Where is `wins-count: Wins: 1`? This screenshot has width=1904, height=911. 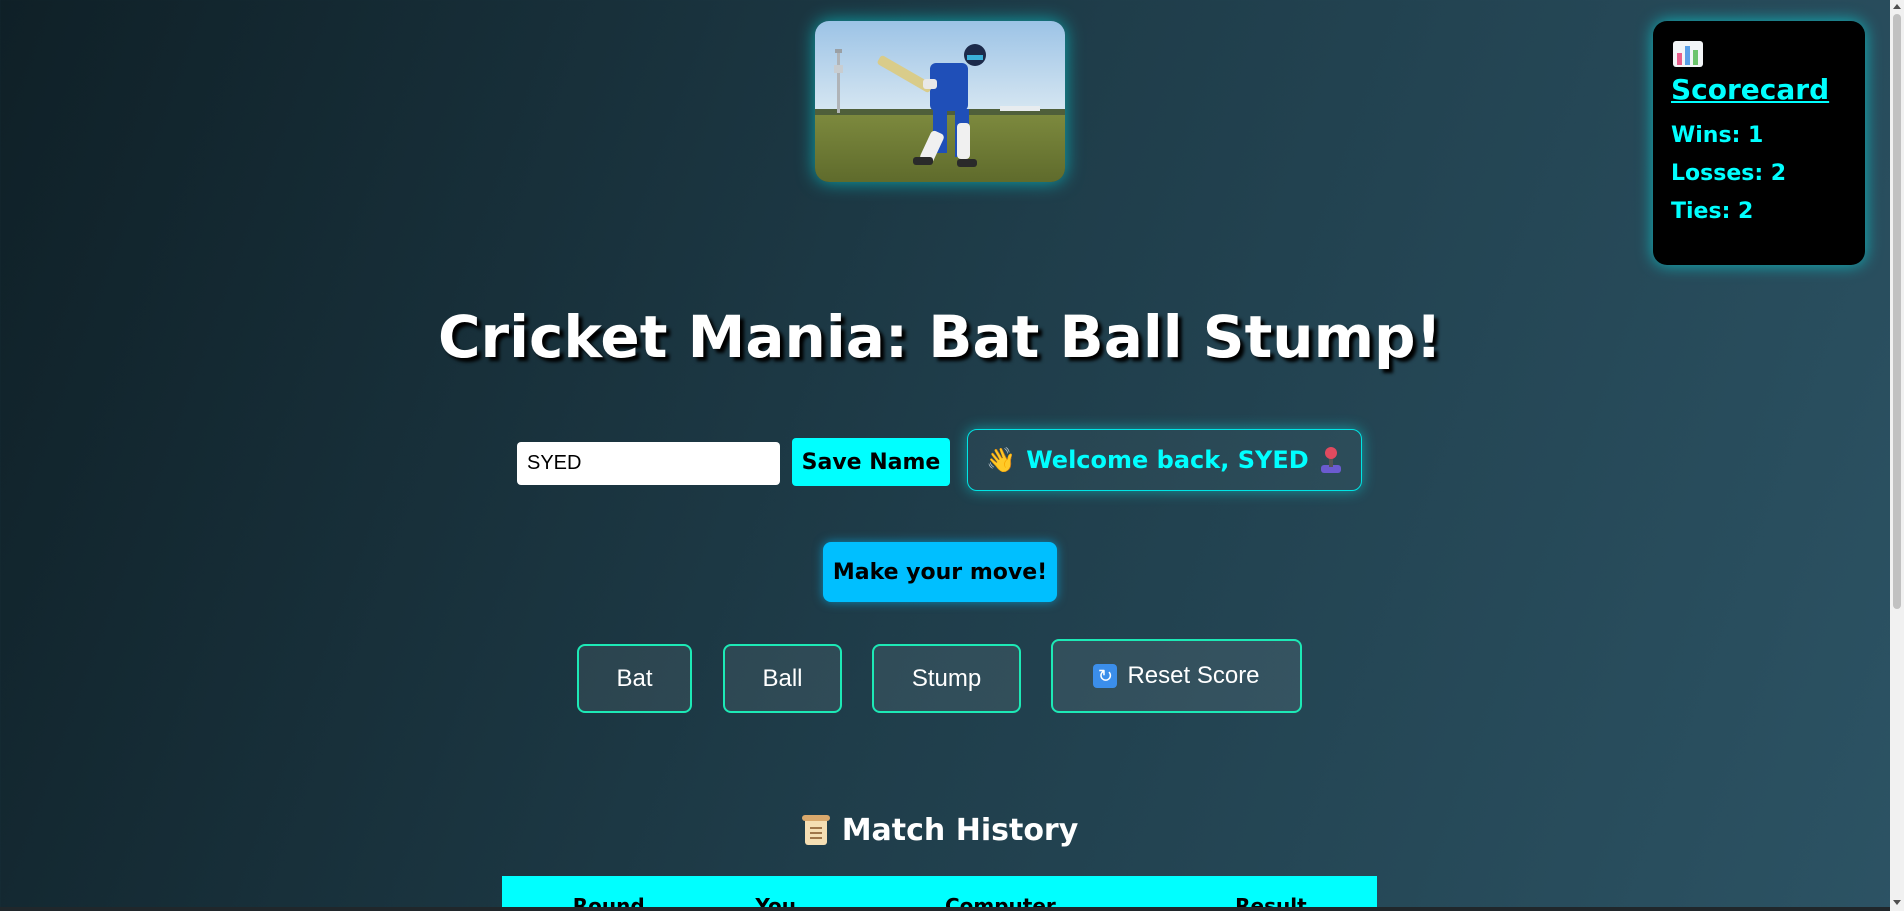 wins-count: Wins: 1 is located at coordinates (1717, 135).